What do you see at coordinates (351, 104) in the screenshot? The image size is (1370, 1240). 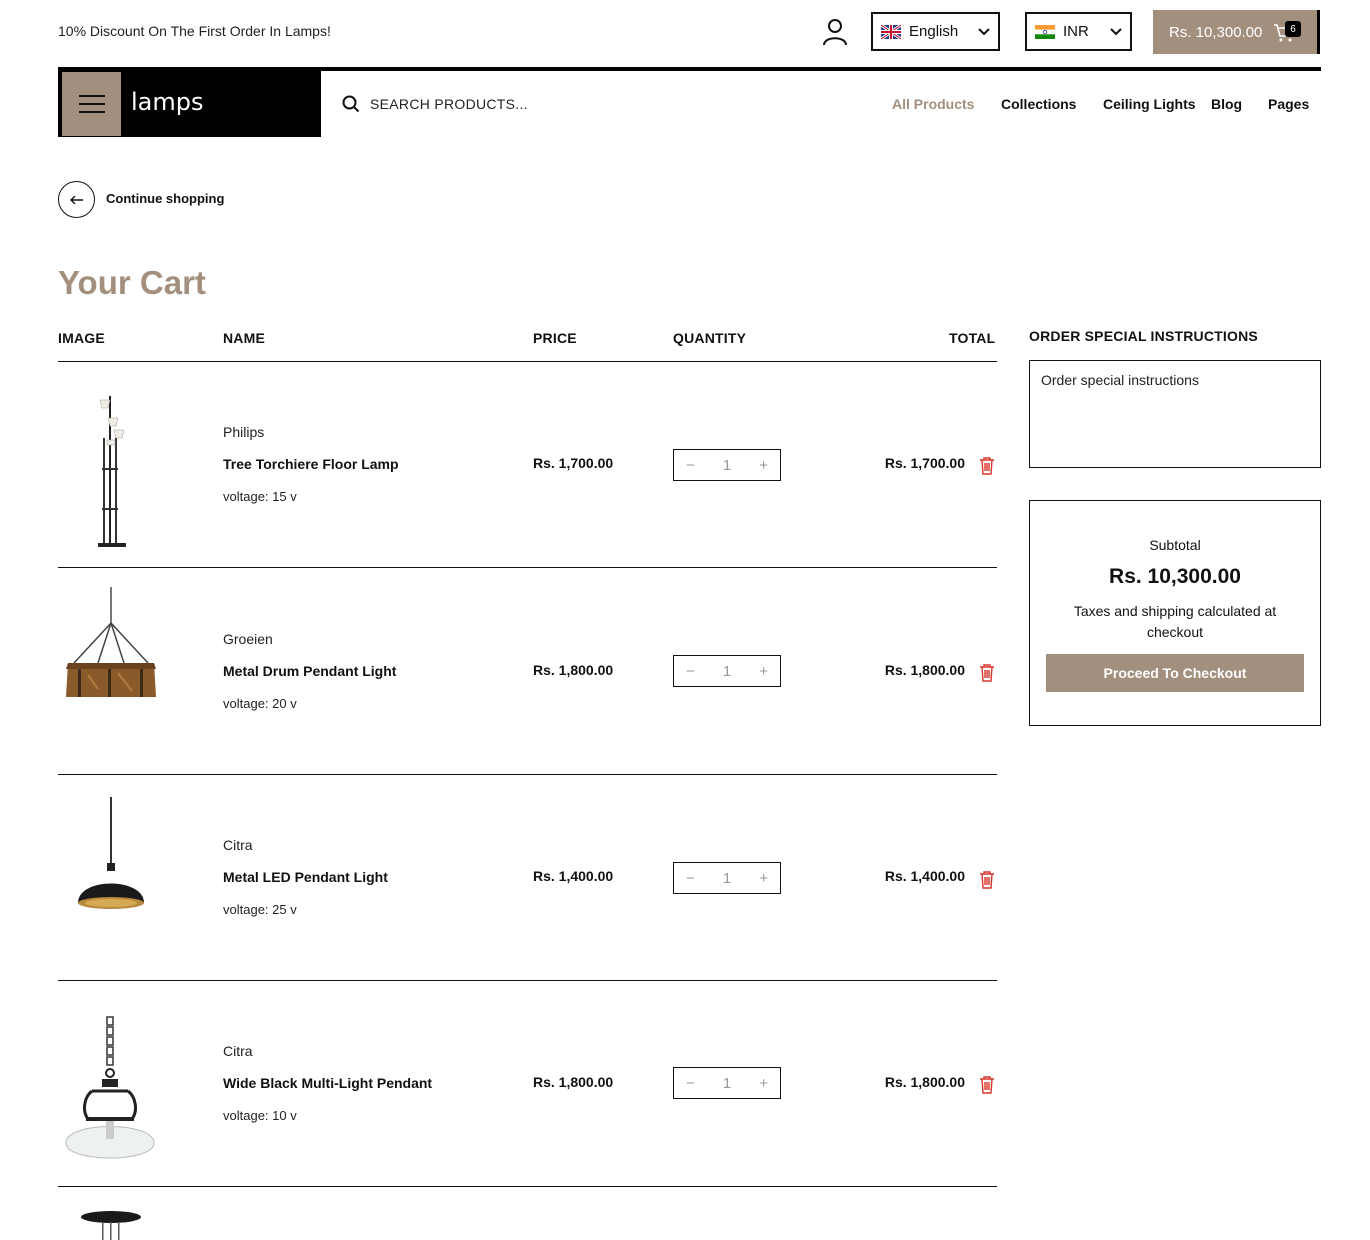 I see `search-icon` at bounding box center [351, 104].